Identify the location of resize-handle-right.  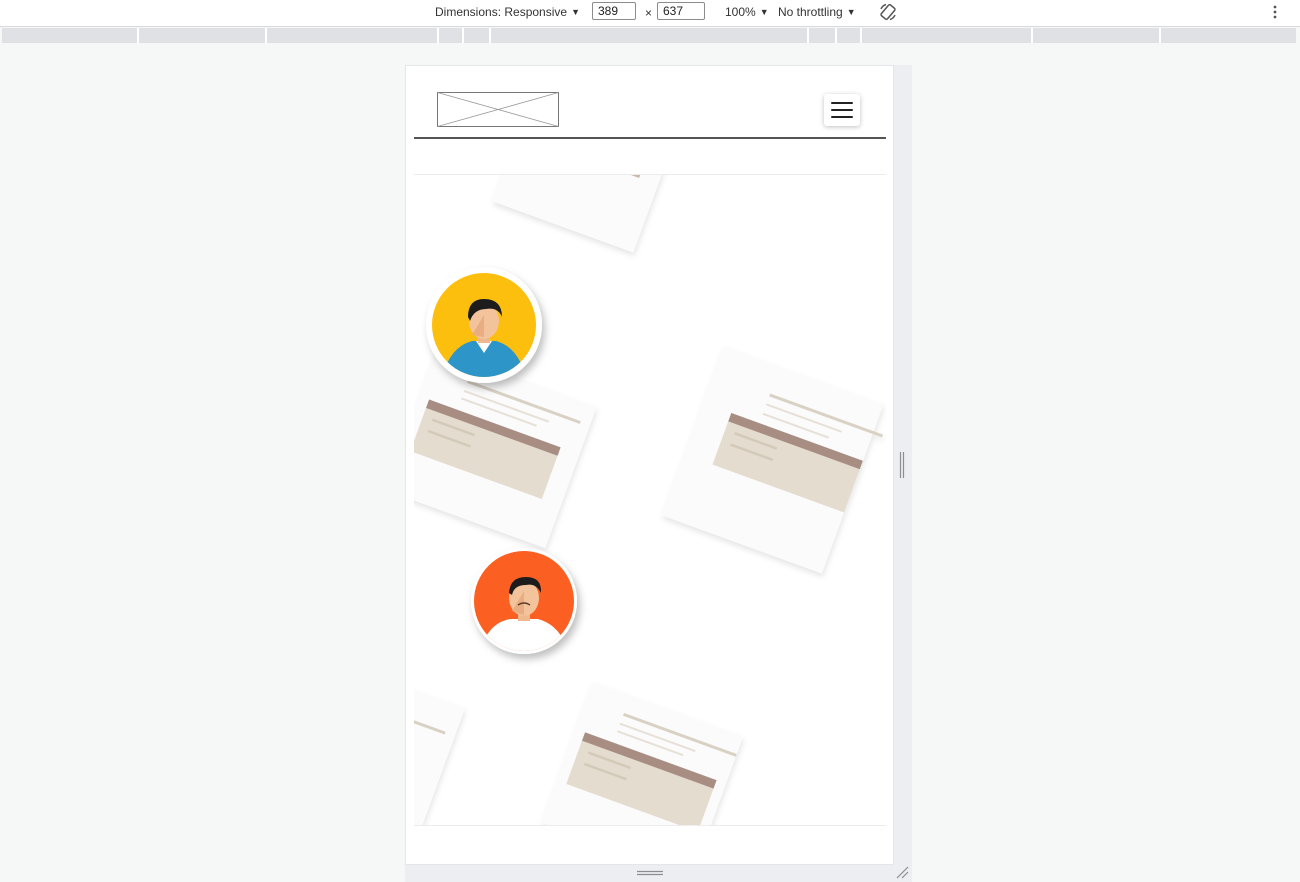
(902, 465).